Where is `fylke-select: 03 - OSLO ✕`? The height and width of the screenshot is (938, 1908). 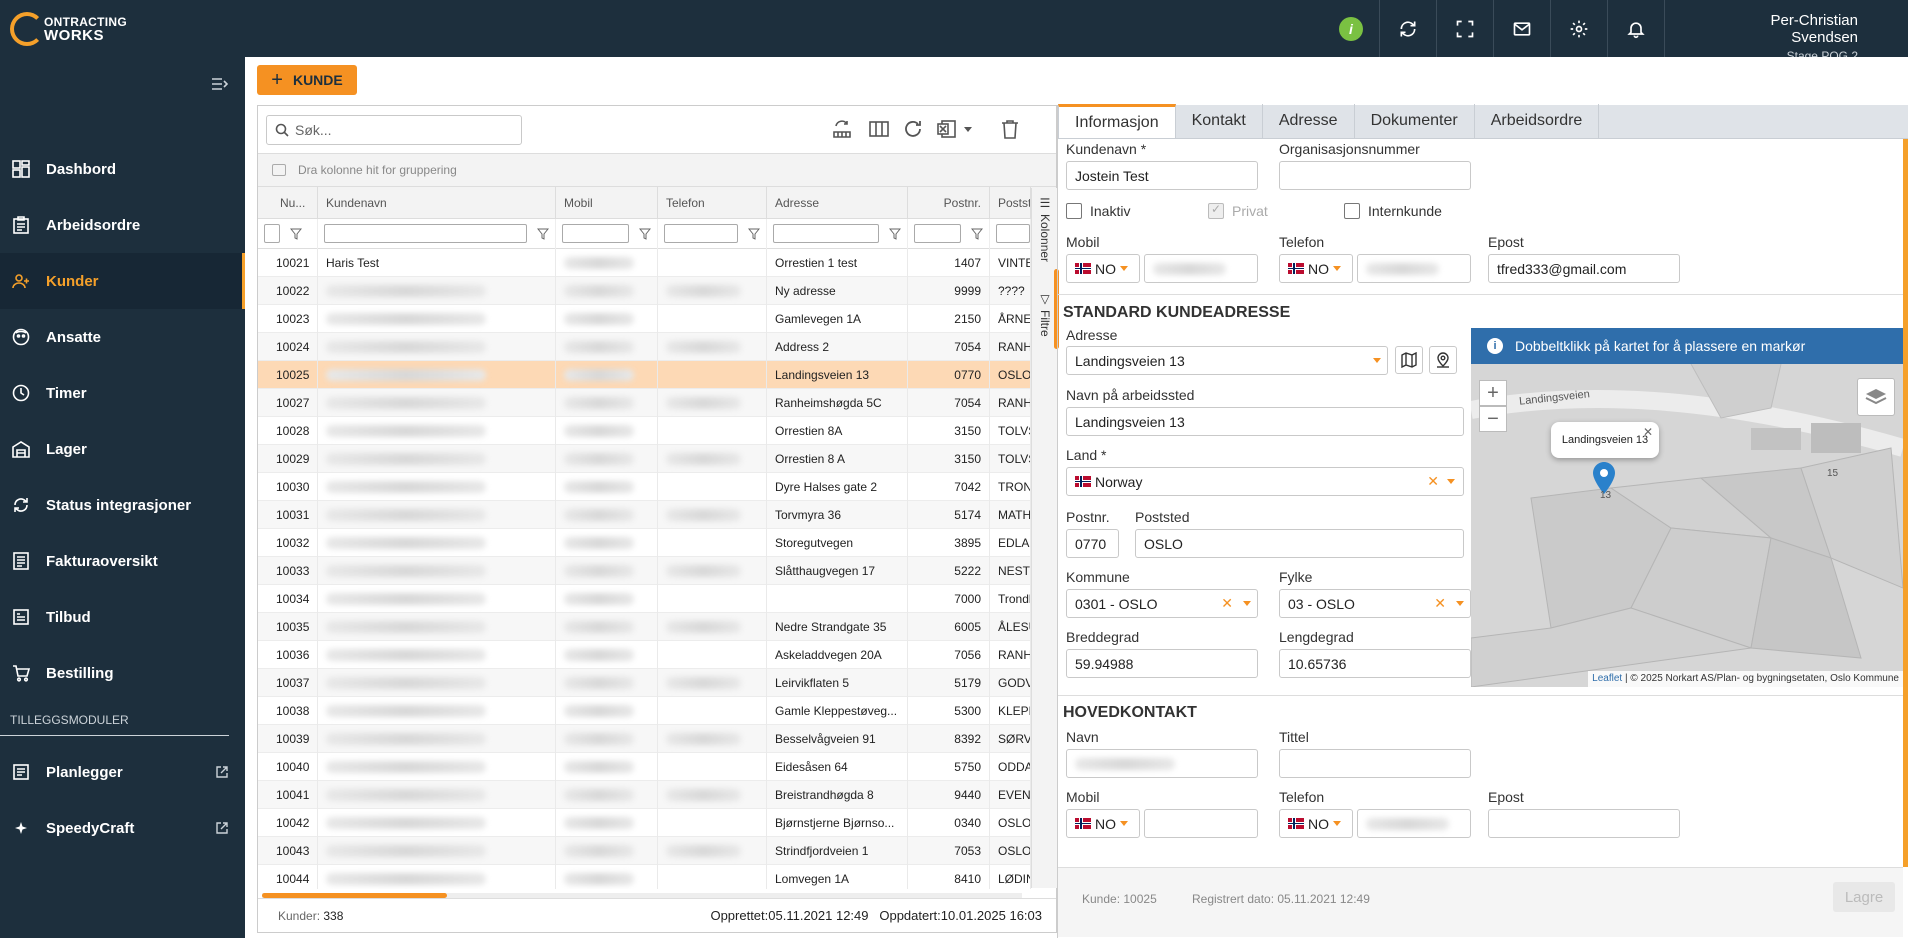
fylke-select: 03 - OSLO ✕ is located at coordinates (1375, 603).